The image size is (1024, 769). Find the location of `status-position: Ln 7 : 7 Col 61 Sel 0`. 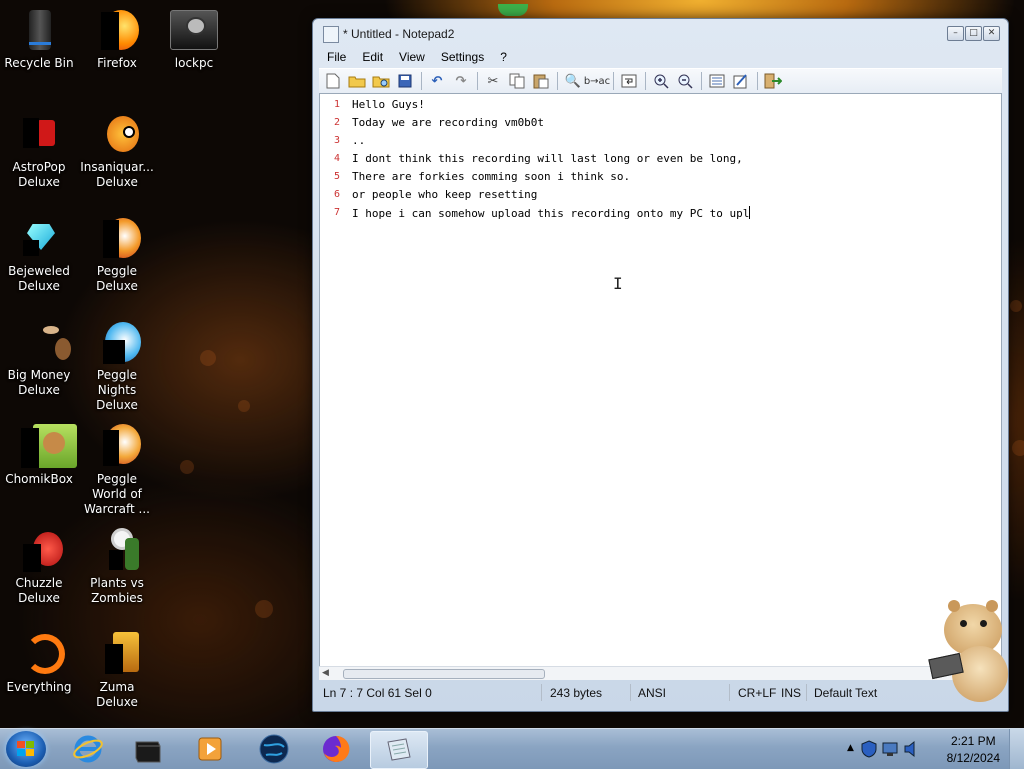

status-position: Ln 7 : 7 Col 61 Sel 0 is located at coordinates (377, 693).